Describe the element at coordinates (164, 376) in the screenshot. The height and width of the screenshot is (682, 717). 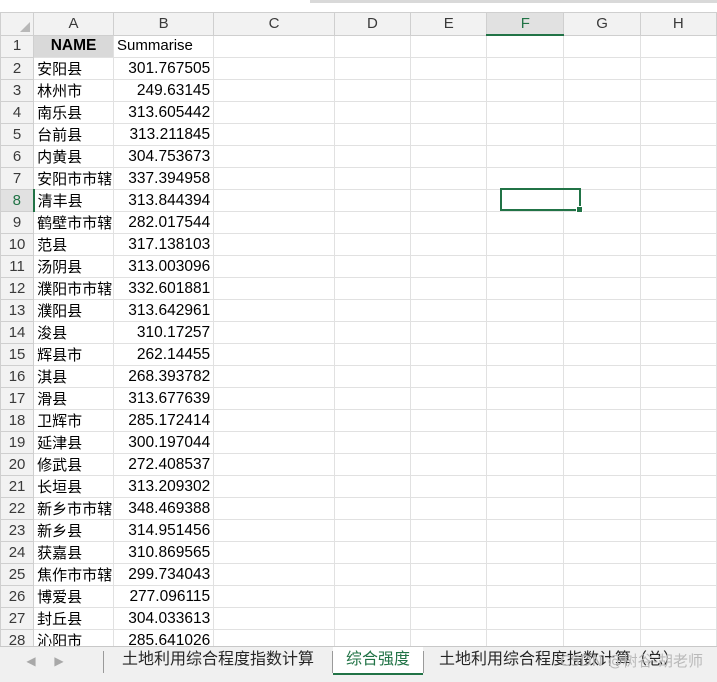
I see `cell-value: 268.393782` at that location.